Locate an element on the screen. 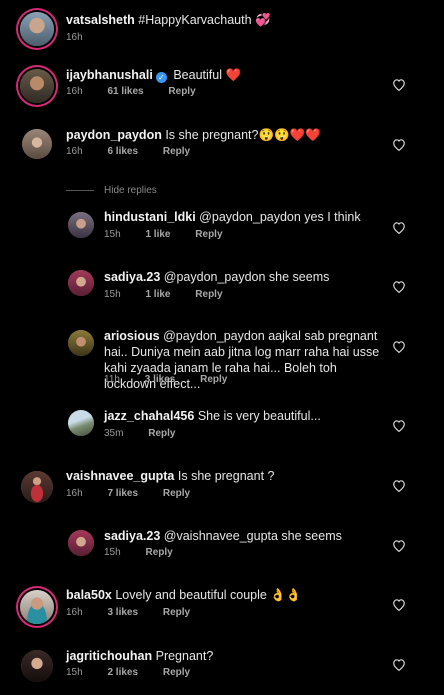  username: vaishnavee_gupta is located at coordinates (120, 476).